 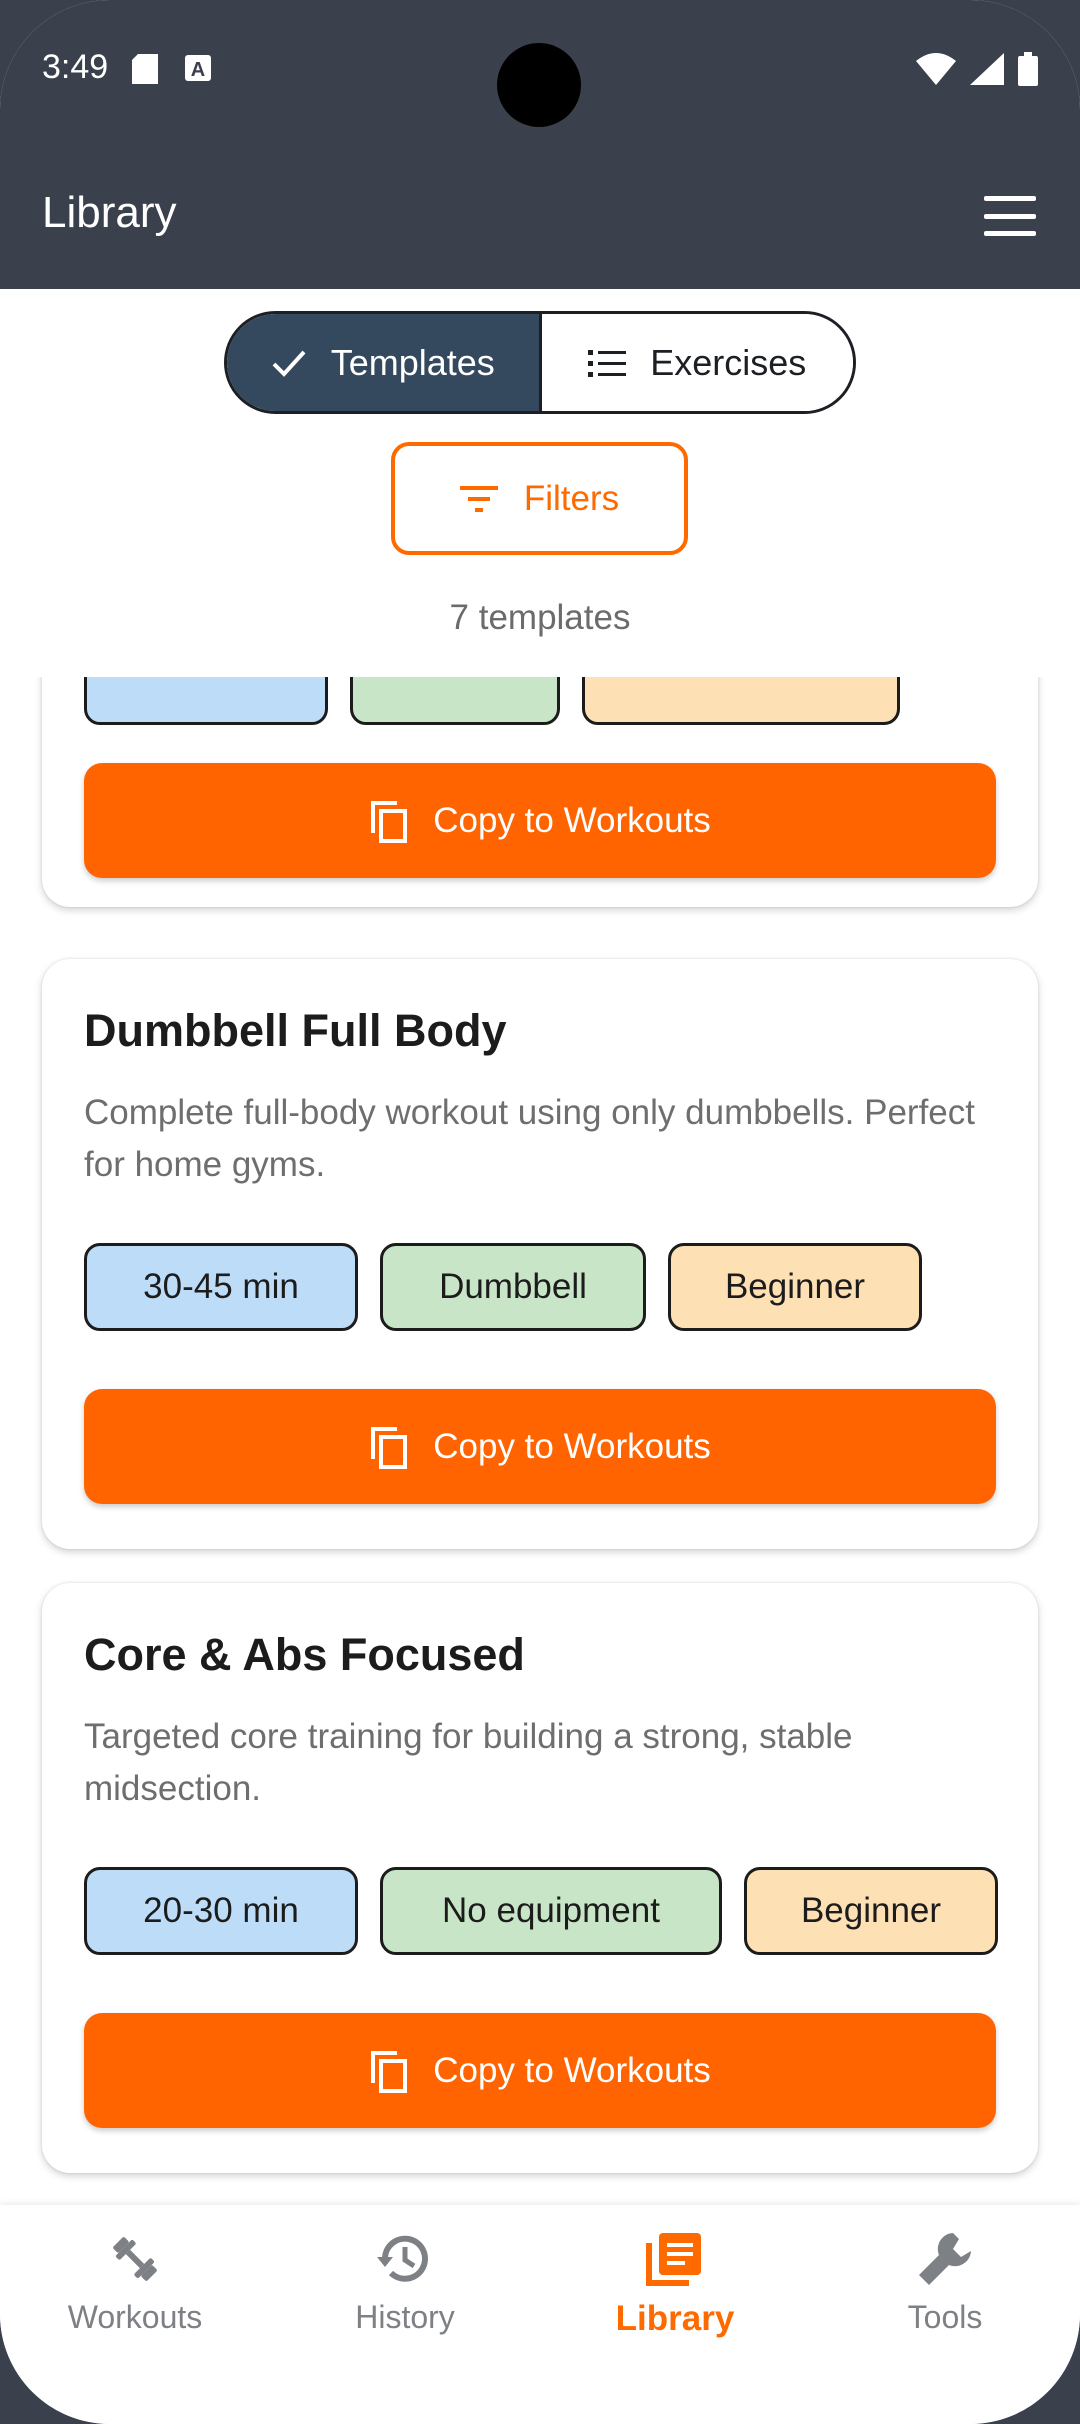 What do you see at coordinates (135, 2317) in the screenshot?
I see `nav-label: Workouts` at bounding box center [135, 2317].